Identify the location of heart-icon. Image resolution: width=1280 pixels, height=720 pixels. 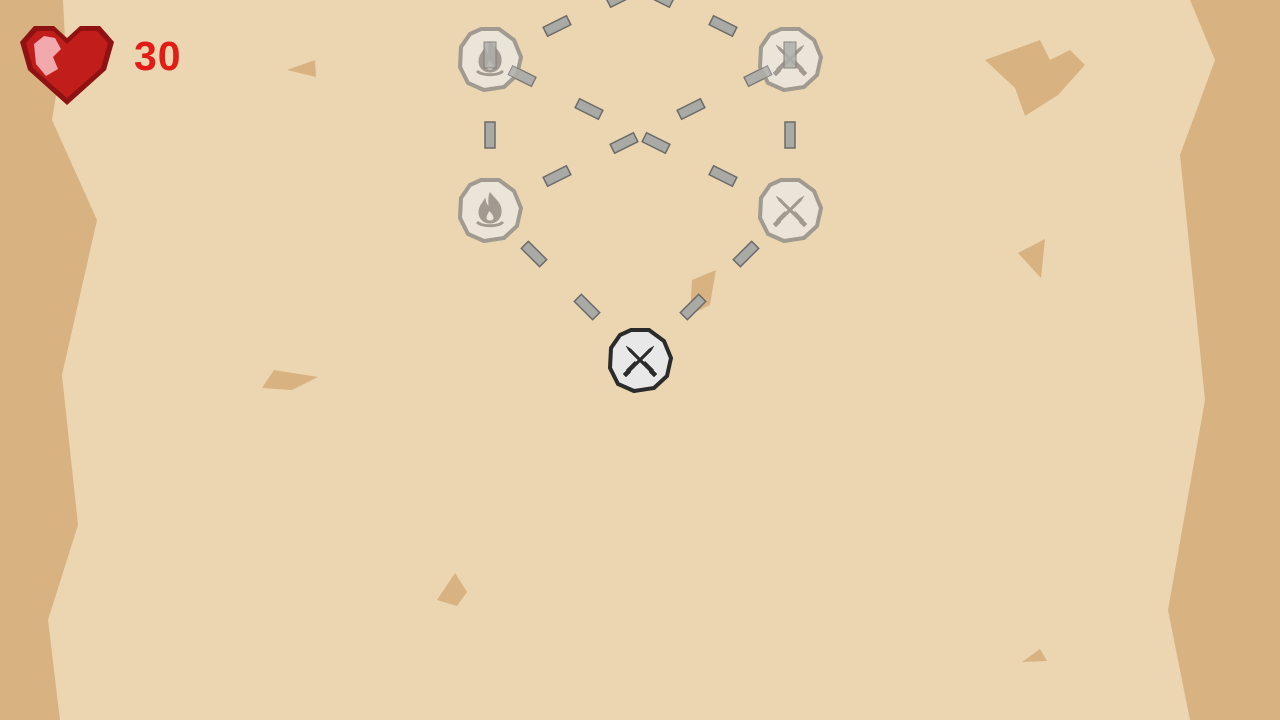
(67, 65).